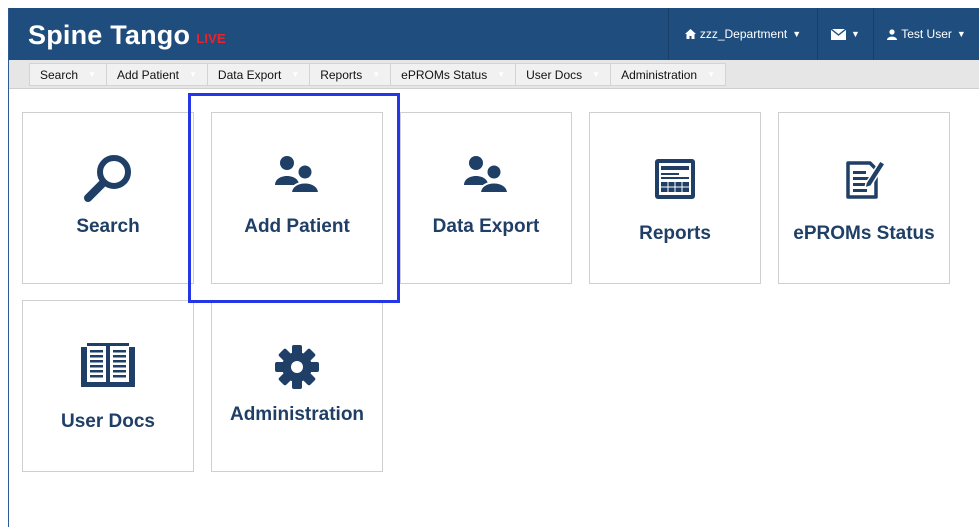  I want to click on menu-administration: Administration ▼, so click(668, 74).